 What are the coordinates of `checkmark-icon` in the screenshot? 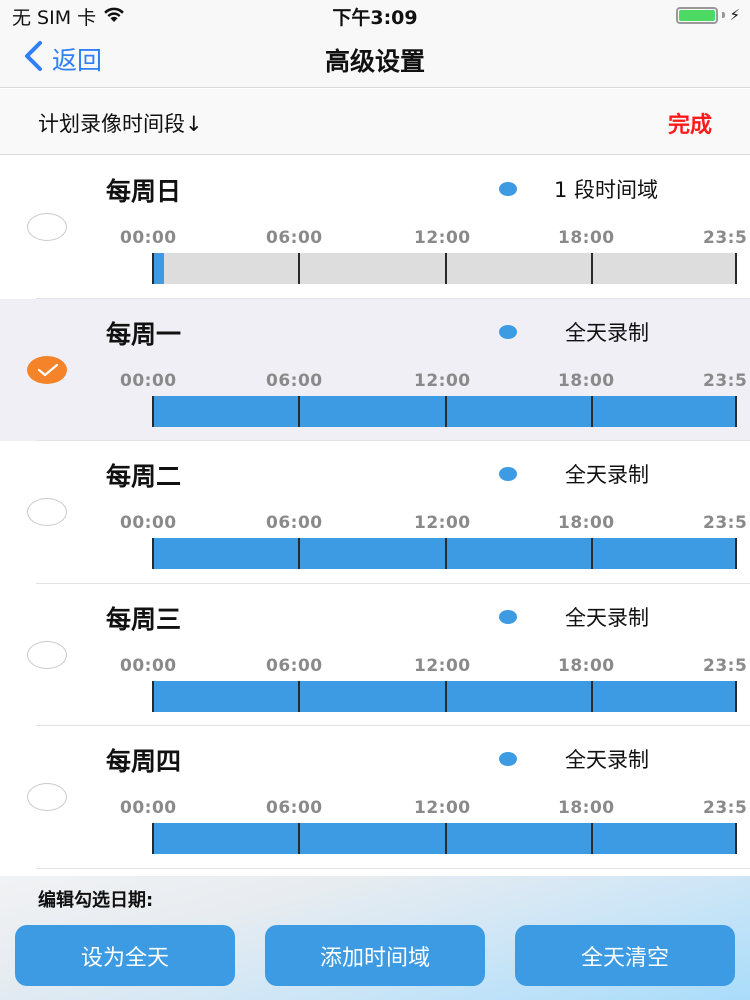 It's located at (48, 369).